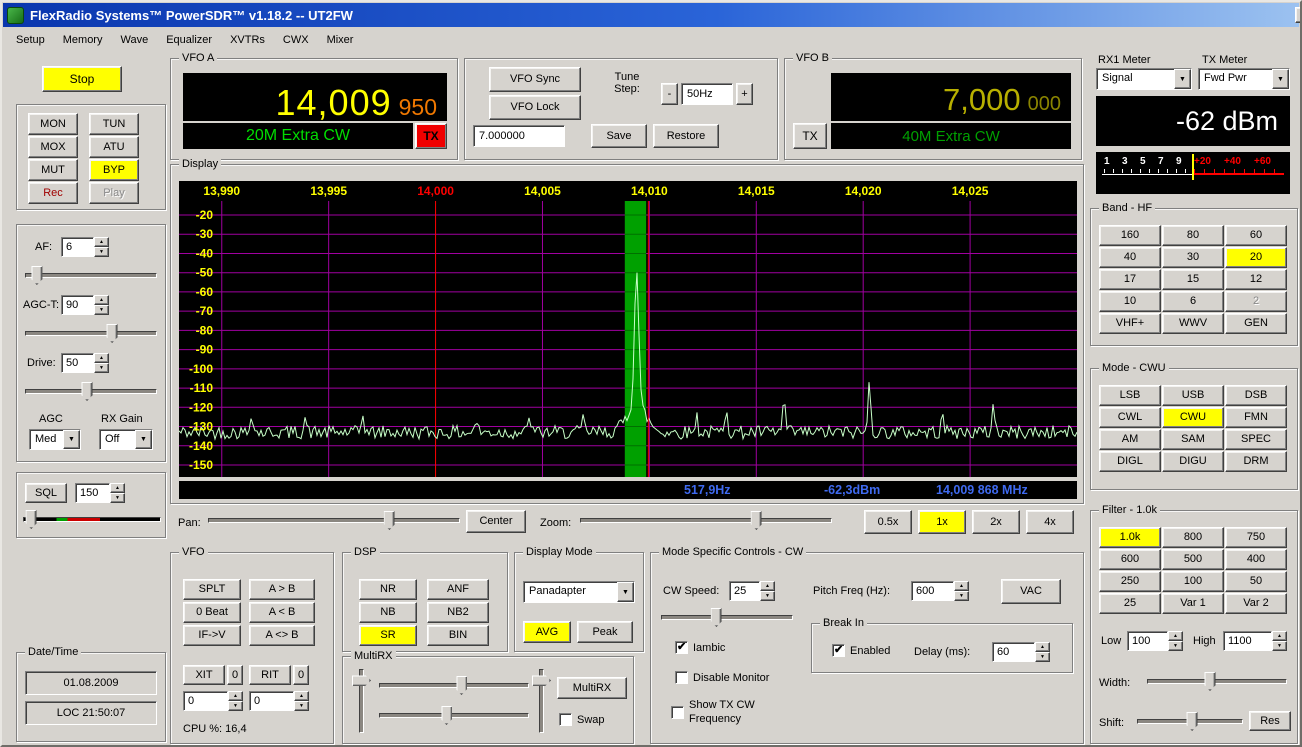  I want to click on pitch-freq-spinner: 600, so click(940, 591).